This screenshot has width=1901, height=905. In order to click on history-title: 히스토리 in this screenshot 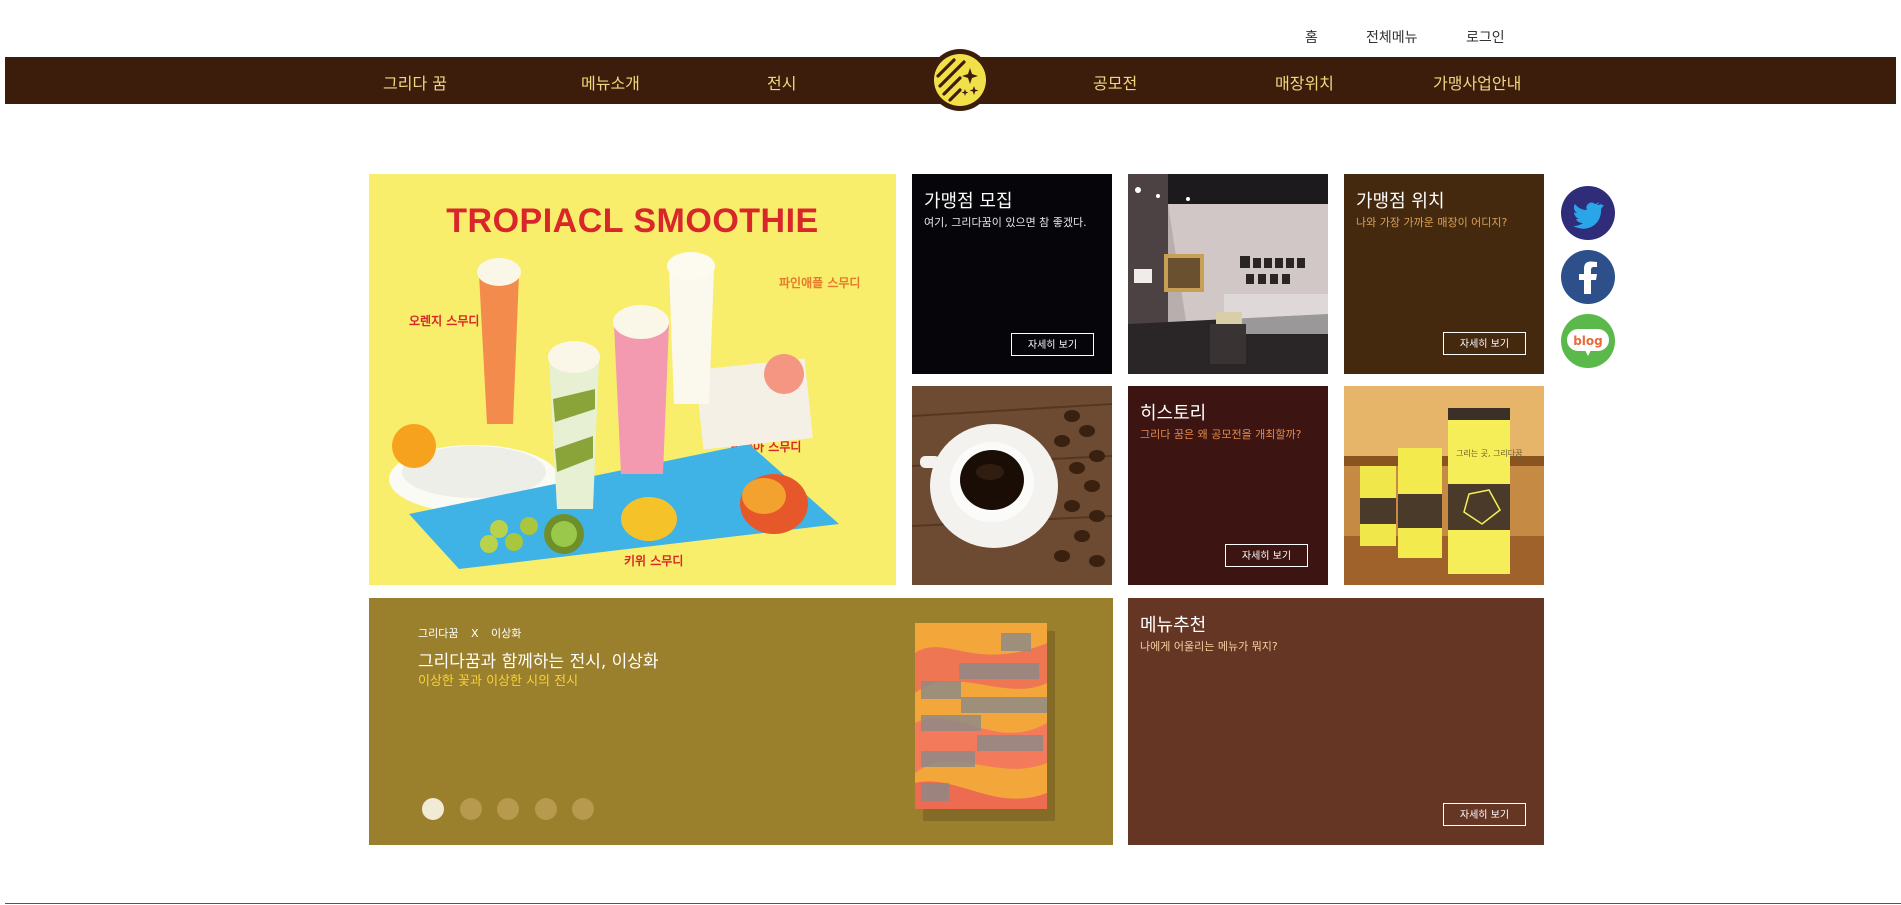, I will do `click(1173, 413)`.